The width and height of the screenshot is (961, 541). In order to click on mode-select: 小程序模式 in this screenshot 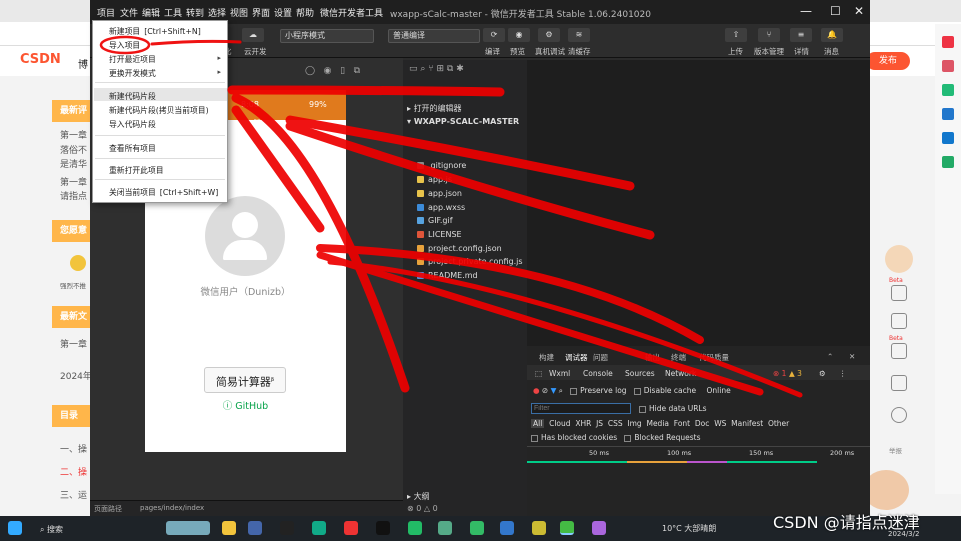, I will do `click(327, 36)`.